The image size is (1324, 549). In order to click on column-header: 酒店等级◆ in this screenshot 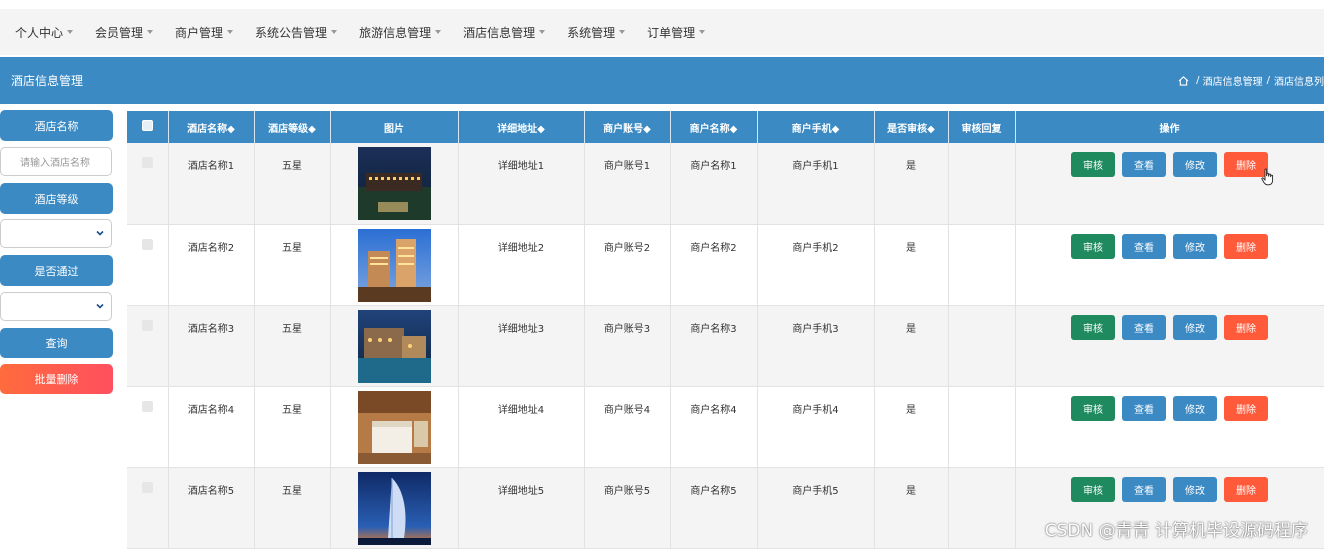, I will do `click(292, 127)`.